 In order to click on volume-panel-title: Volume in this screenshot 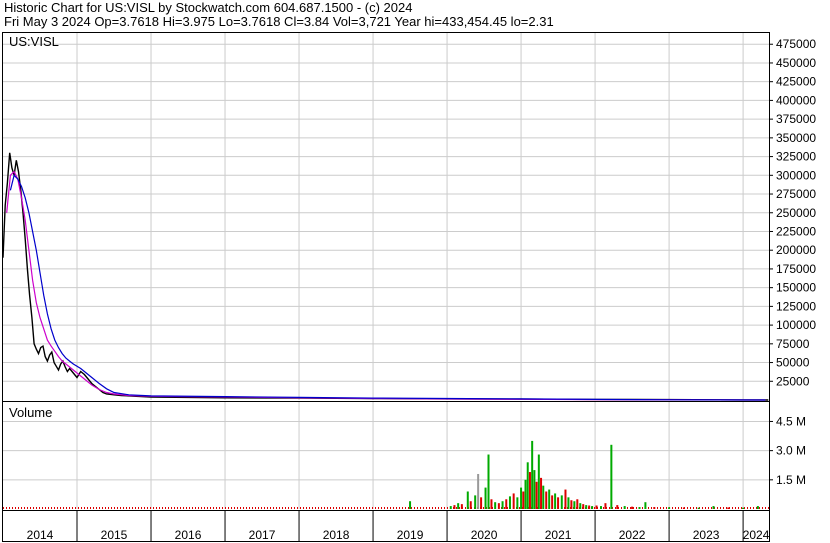, I will do `click(30, 412)`.